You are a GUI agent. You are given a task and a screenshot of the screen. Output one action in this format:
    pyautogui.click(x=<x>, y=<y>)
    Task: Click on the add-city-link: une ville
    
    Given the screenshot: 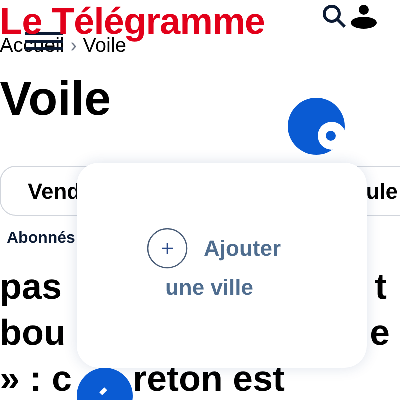 What is the action you would take?
    pyautogui.click(x=209, y=287)
    